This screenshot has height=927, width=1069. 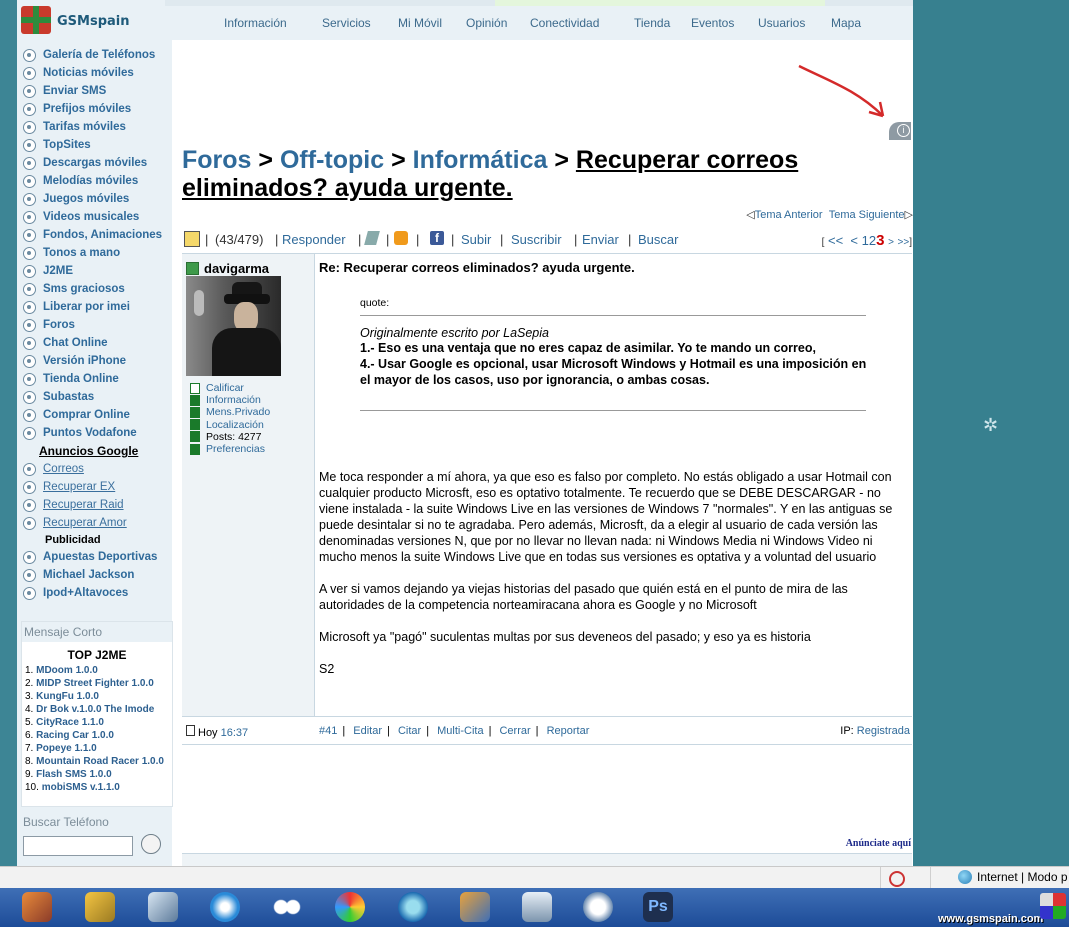 I want to click on sidebar-item: Comprar Online, so click(x=92, y=415).